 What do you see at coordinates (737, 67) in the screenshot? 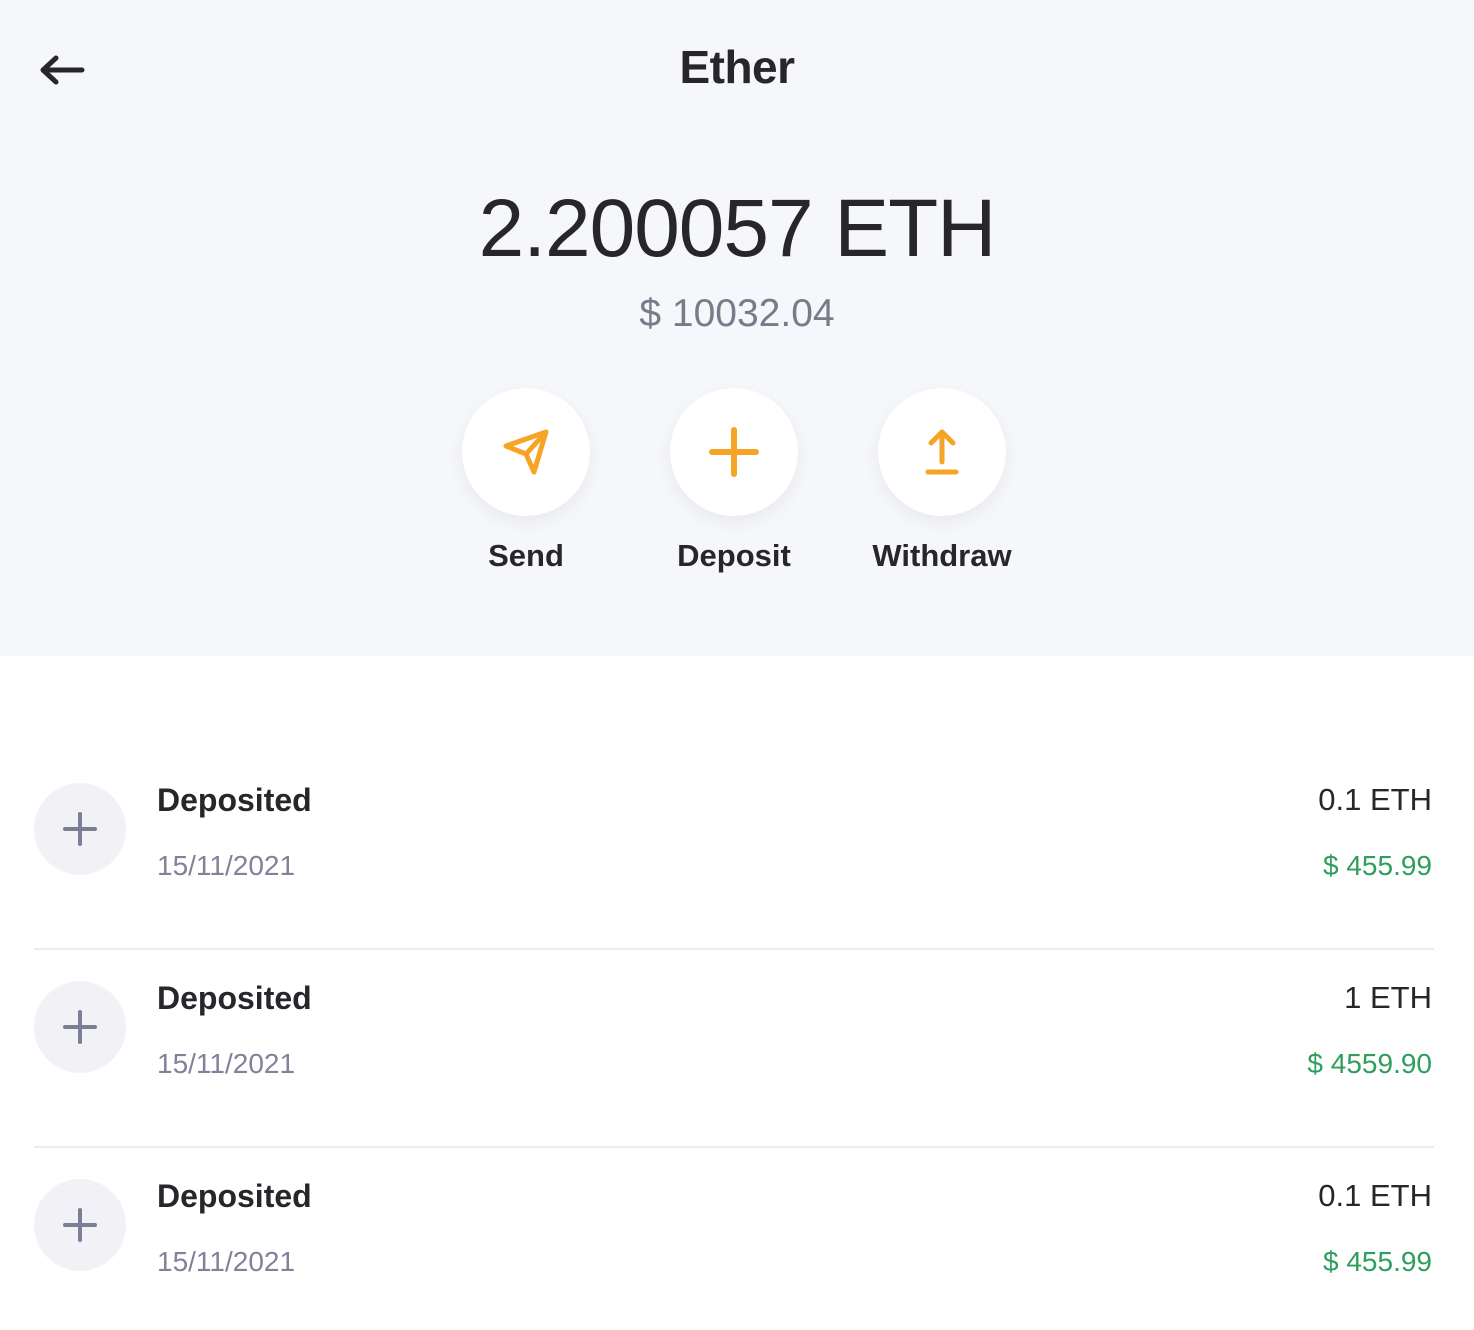
I see `page-title: Ether` at bounding box center [737, 67].